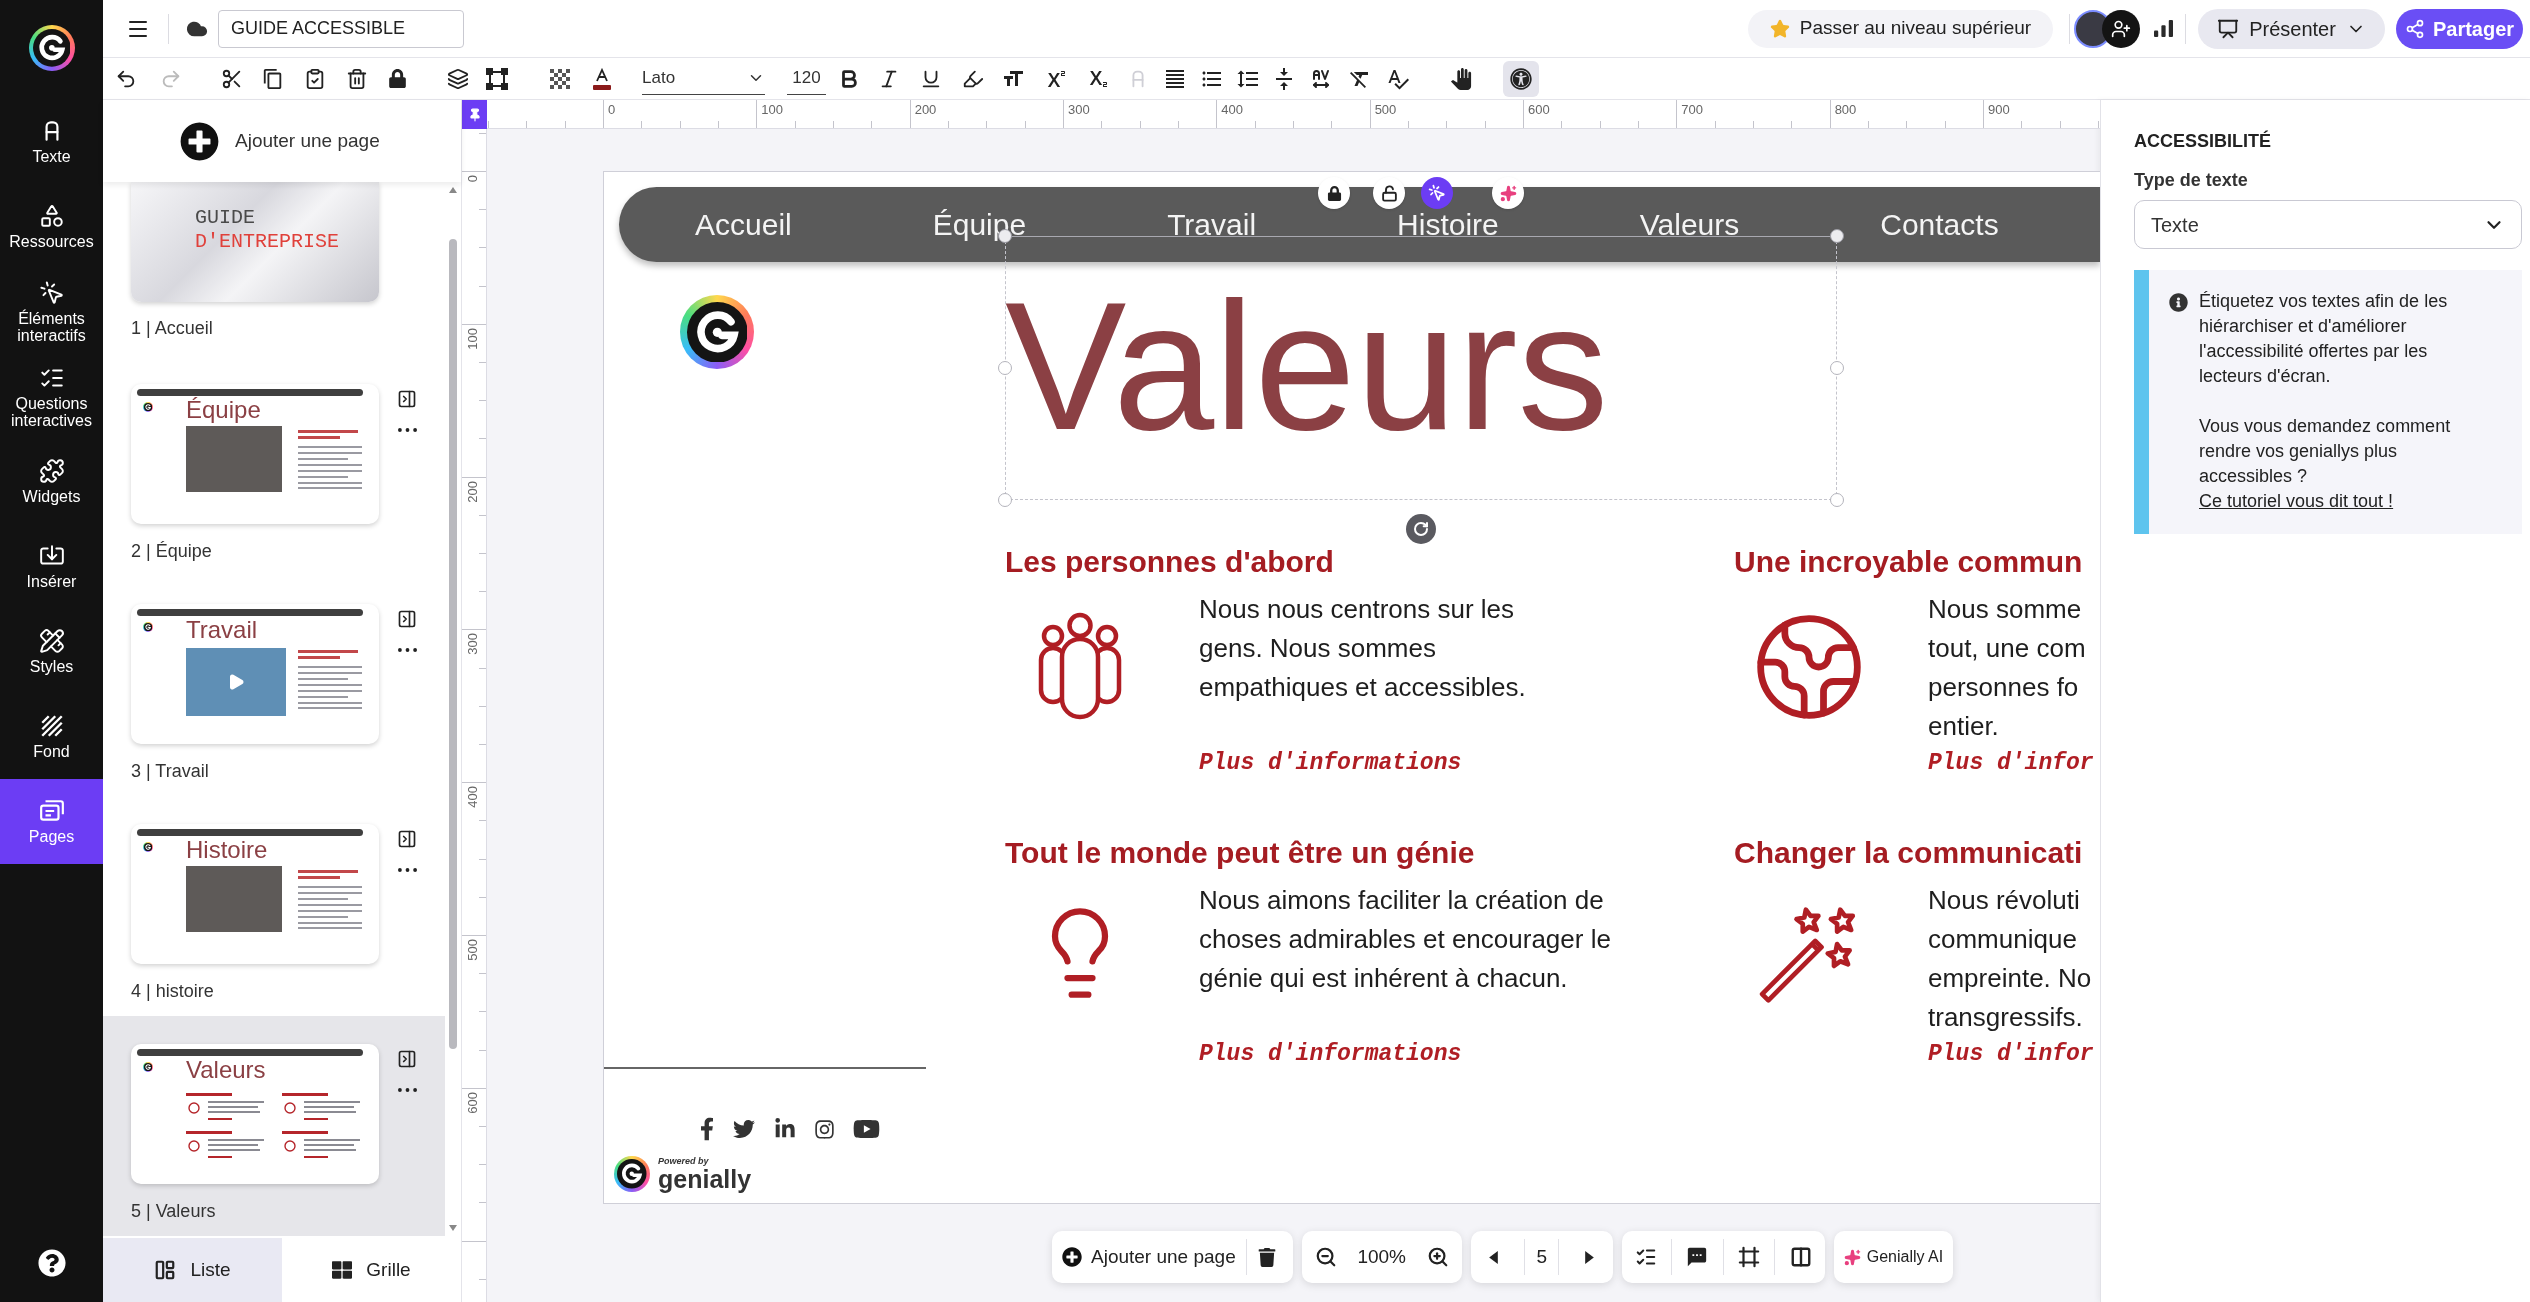  Describe the element at coordinates (473, 491) in the screenshot. I see `ruler-label: 200` at that location.